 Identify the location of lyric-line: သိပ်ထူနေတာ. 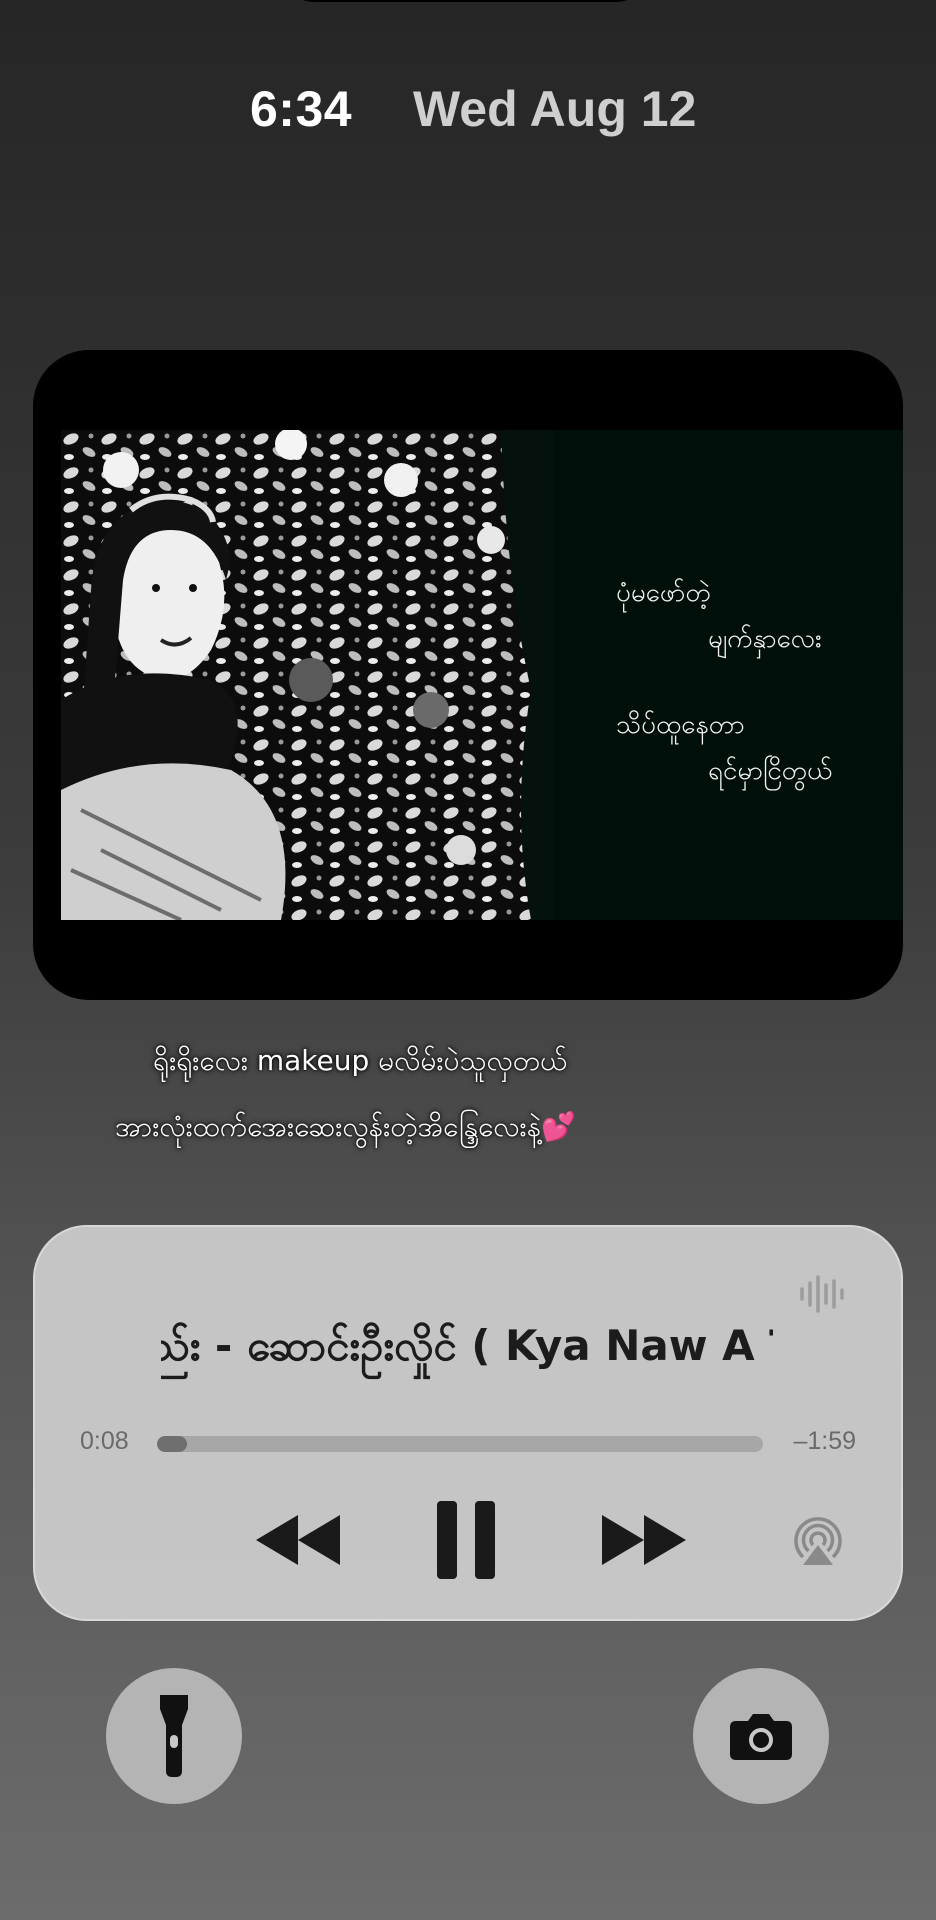
(680, 725).